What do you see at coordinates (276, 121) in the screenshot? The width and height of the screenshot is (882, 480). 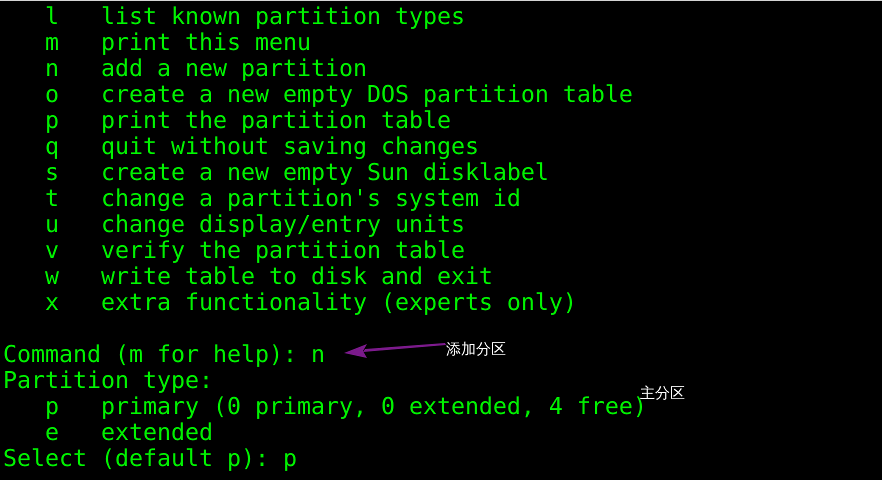 I see `option-description: print the partition table` at bounding box center [276, 121].